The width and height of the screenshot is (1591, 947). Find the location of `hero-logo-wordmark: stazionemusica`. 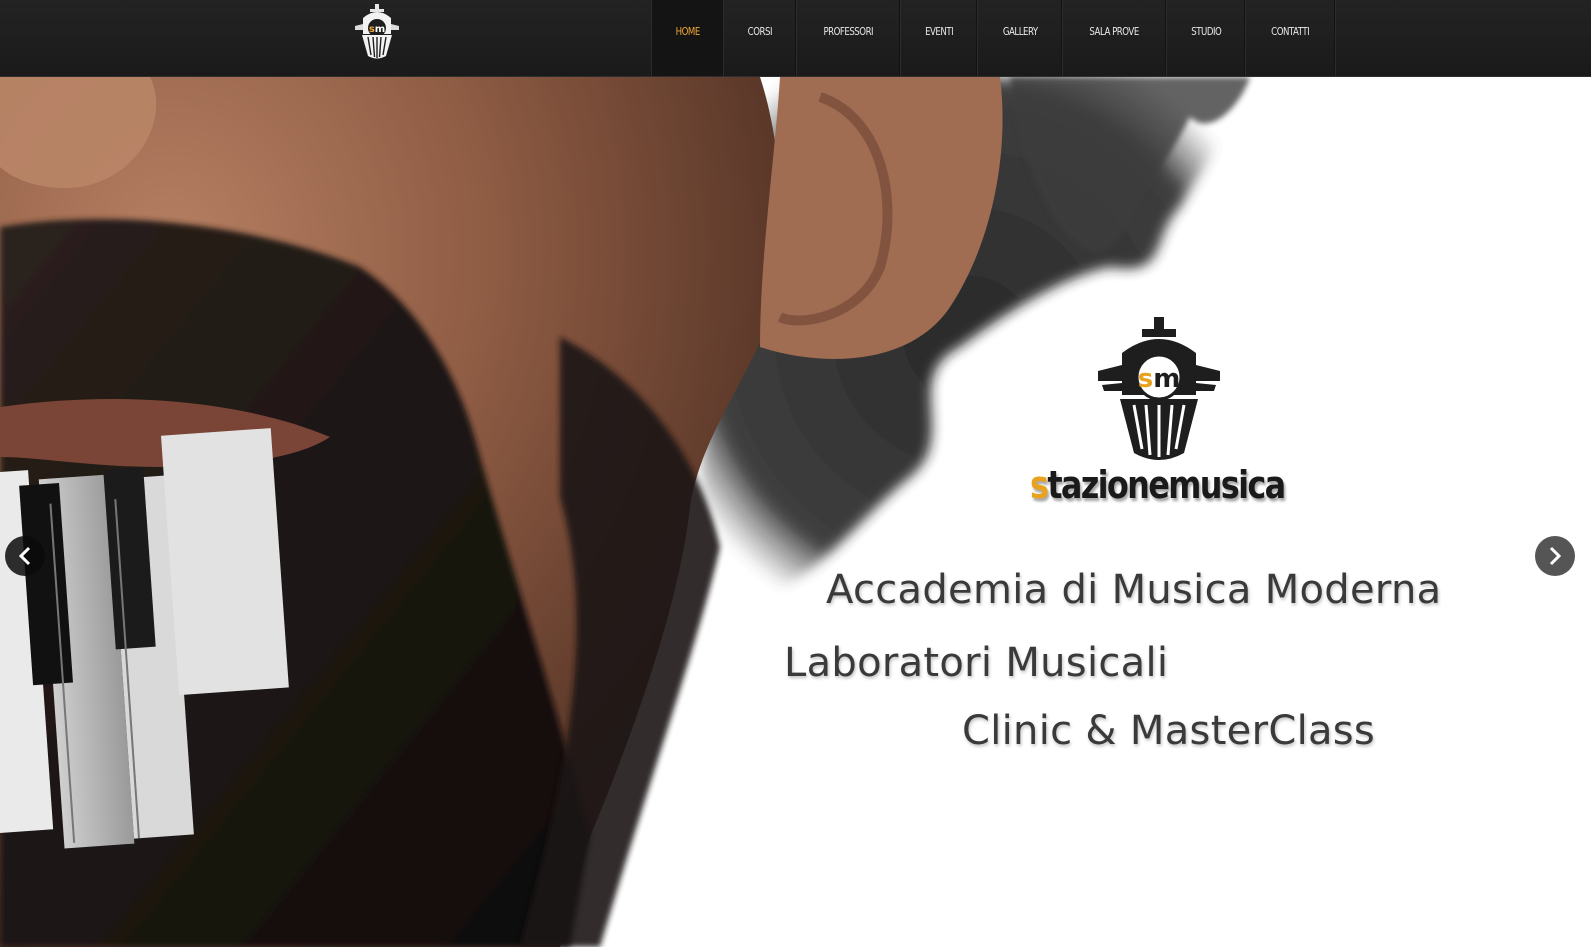

hero-logo-wordmark: stazionemusica is located at coordinates (1158, 488).